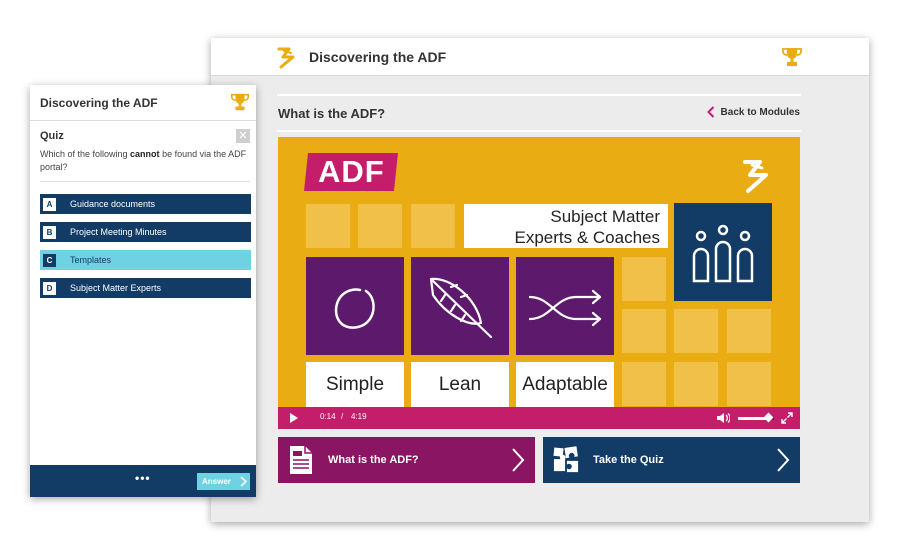  I want to click on feather-icon, so click(461, 308).